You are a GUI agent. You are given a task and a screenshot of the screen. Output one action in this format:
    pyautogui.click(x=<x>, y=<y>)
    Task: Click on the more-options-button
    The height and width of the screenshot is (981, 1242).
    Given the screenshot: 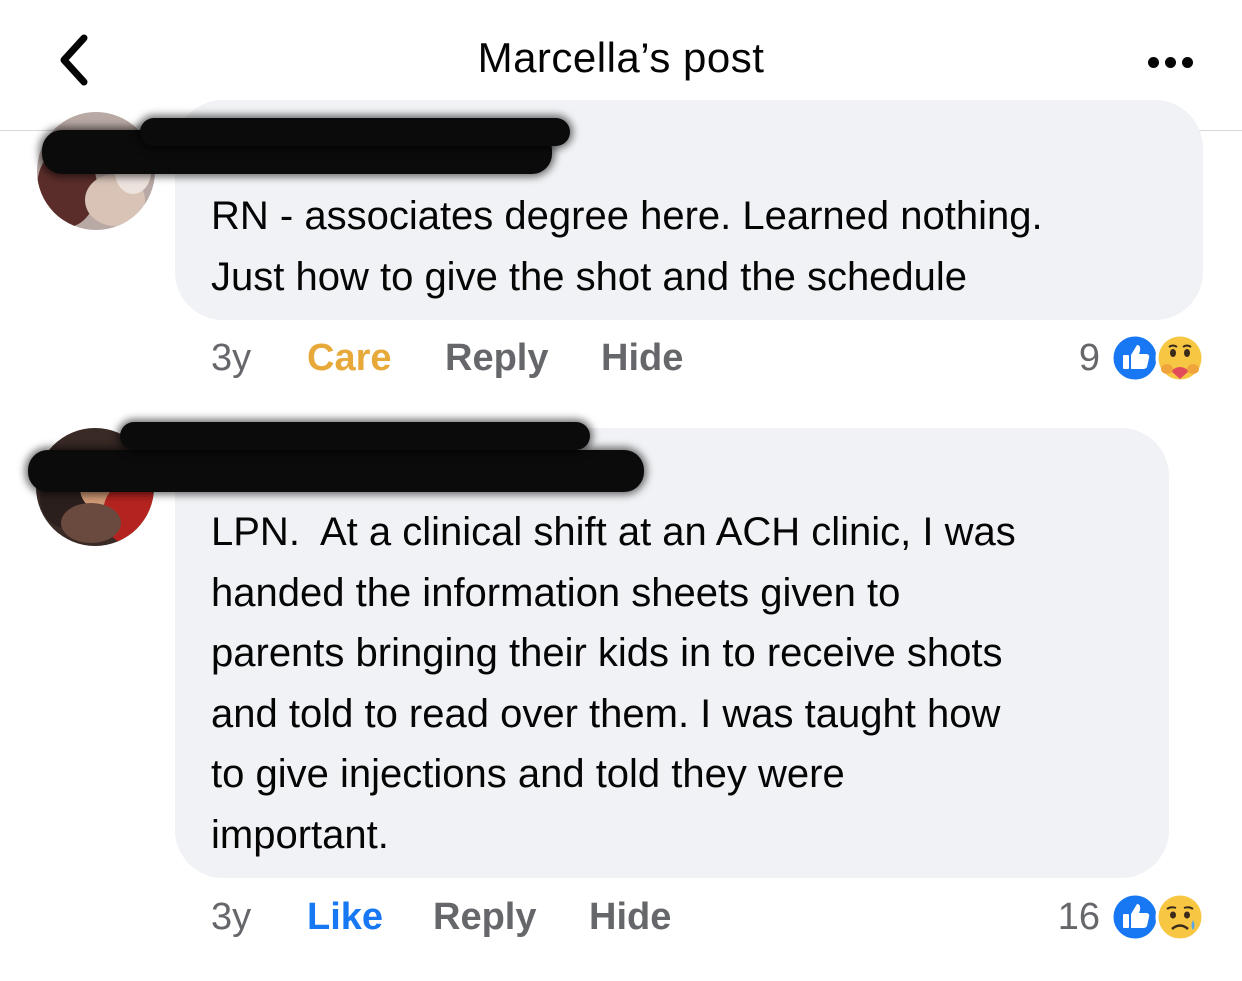 What is the action you would take?
    pyautogui.click(x=1170, y=62)
    